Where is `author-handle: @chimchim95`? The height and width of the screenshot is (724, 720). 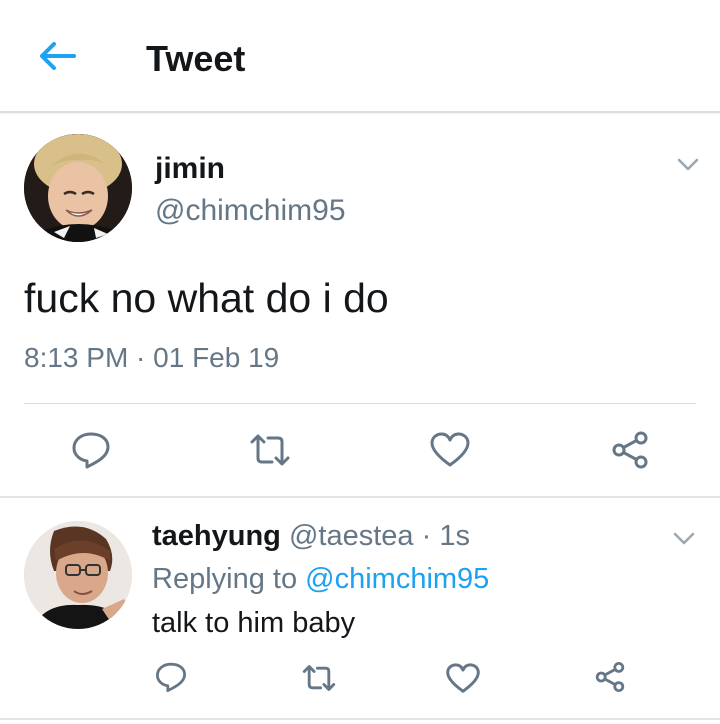
author-handle: @chimchim95 is located at coordinates (250, 211).